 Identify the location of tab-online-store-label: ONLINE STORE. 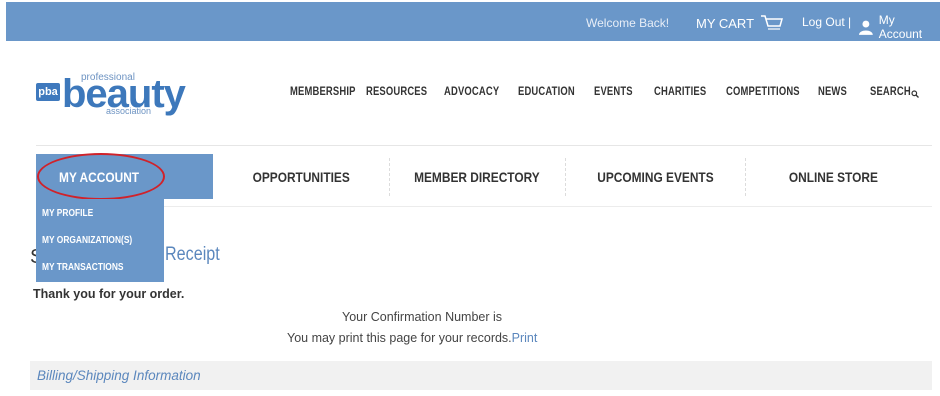
(833, 176).